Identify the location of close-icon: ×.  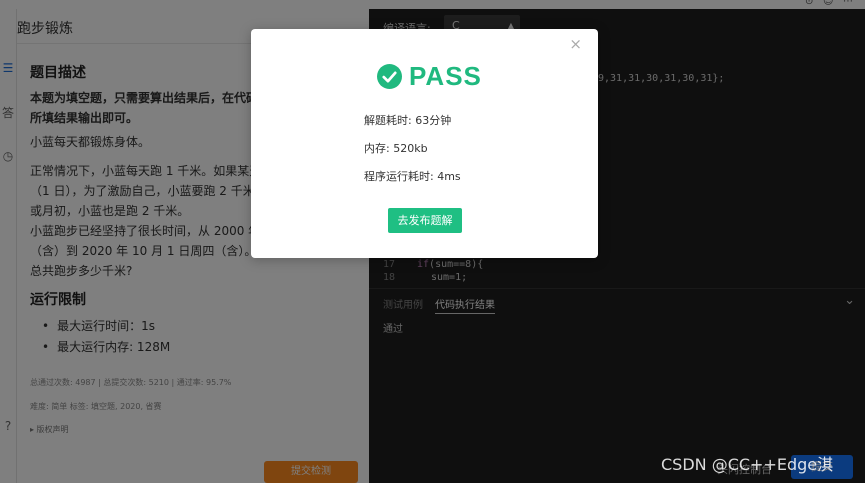
(575, 44).